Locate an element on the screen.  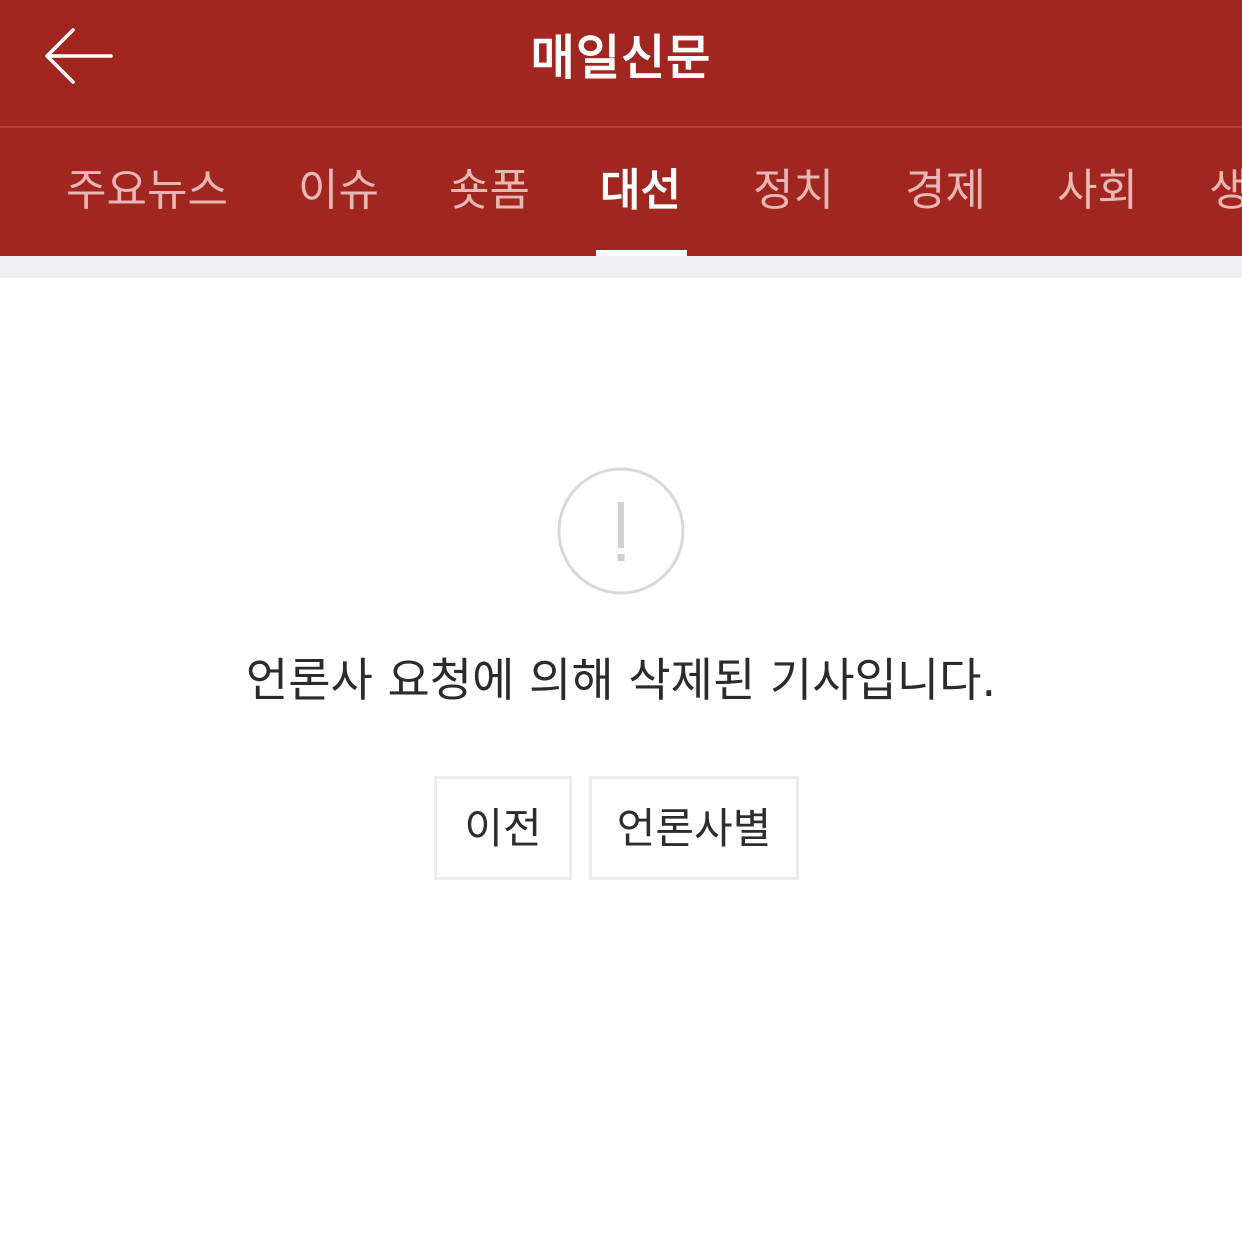
tab-shortform: 숏폼 is located at coordinates (489, 192).